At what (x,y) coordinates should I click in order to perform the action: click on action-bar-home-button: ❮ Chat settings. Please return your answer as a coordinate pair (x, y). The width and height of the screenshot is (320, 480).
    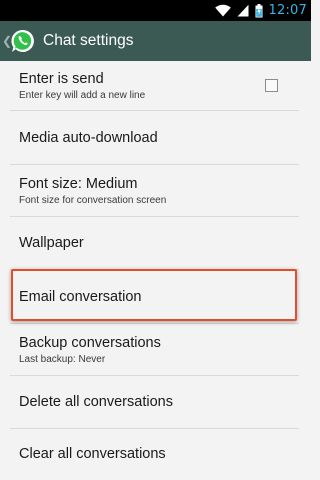
    Looking at the image, I should click on (155, 41).